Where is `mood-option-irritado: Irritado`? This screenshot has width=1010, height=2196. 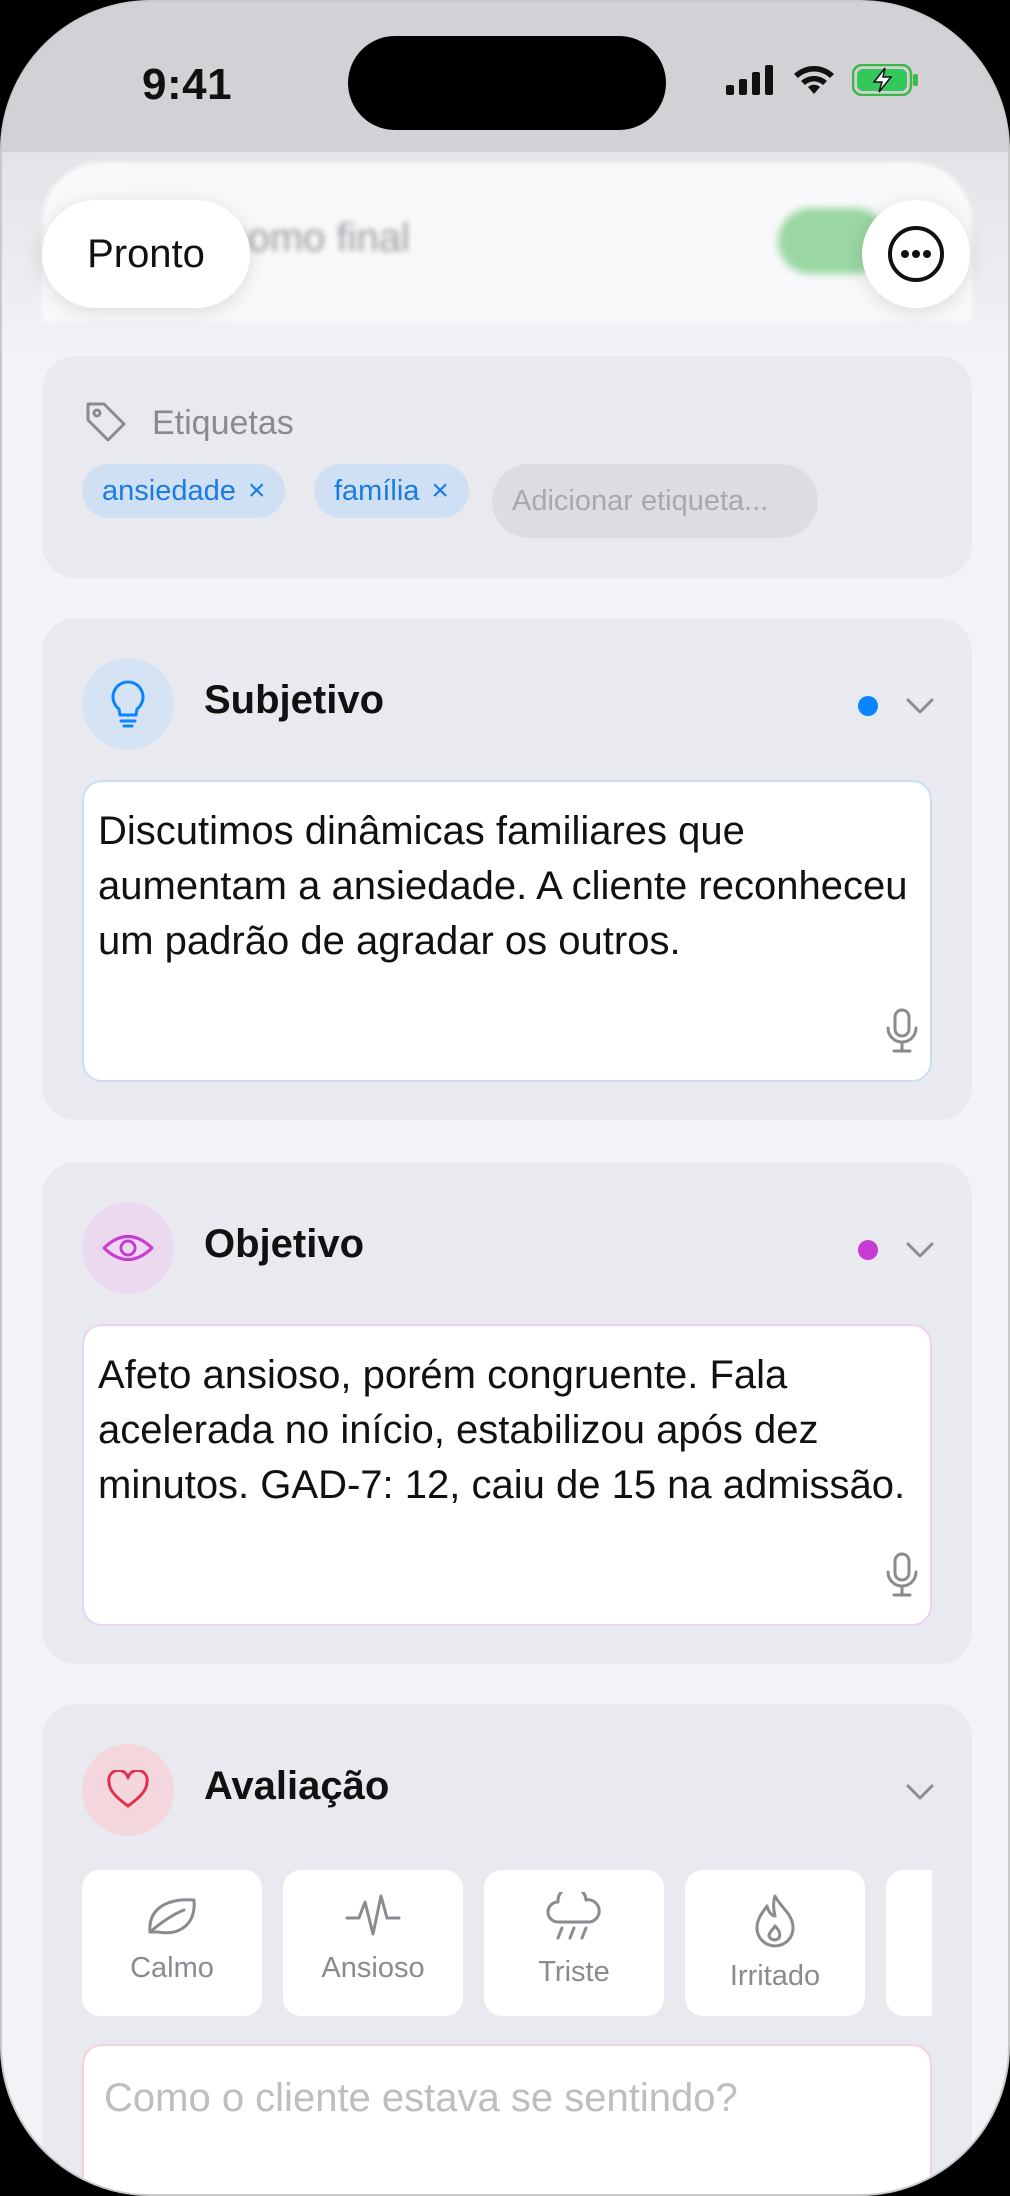
mood-option-irritado: Irritado is located at coordinates (775, 1943).